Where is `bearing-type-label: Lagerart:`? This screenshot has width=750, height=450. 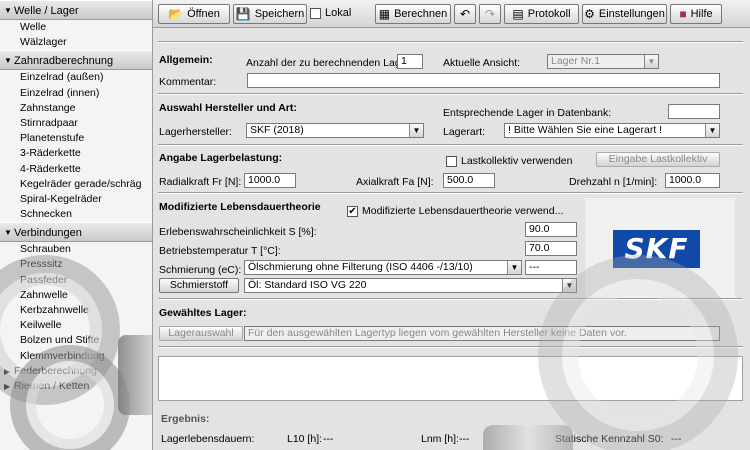 bearing-type-label: Lagerart: is located at coordinates (464, 132).